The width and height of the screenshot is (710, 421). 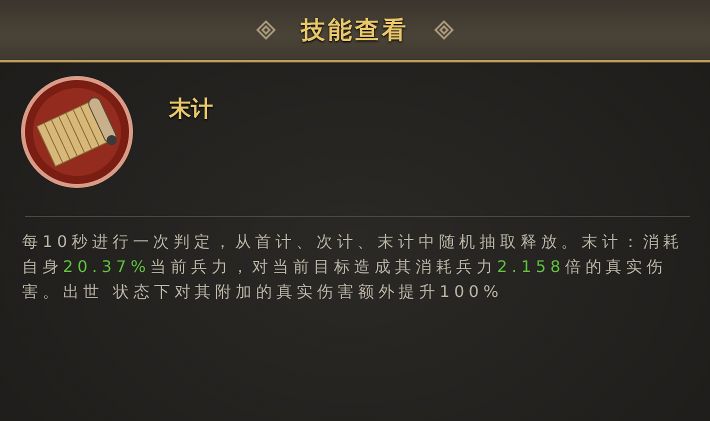 What do you see at coordinates (77, 132) in the screenshot?
I see `scroll-icon` at bounding box center [77, 132].